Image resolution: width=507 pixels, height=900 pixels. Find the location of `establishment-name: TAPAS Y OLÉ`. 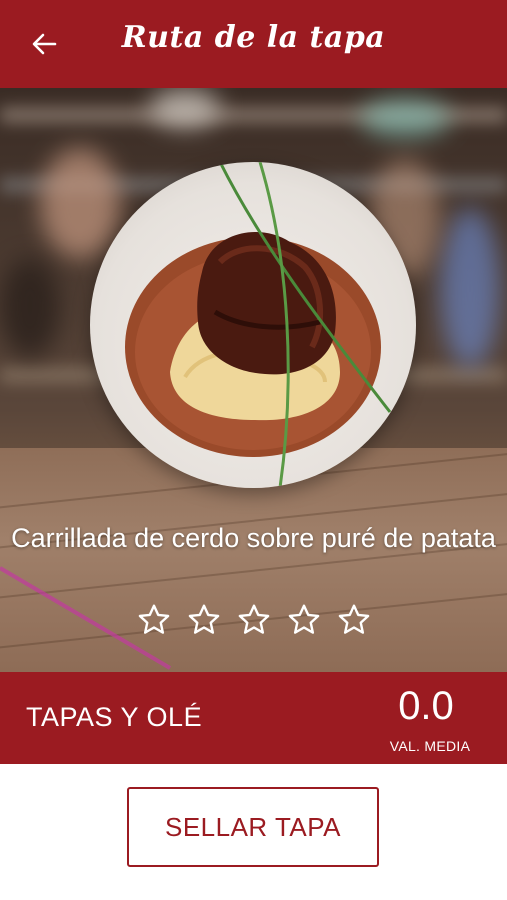

establishment-name: TAPAS Y OLÉ is located at coordinates (114, 717).